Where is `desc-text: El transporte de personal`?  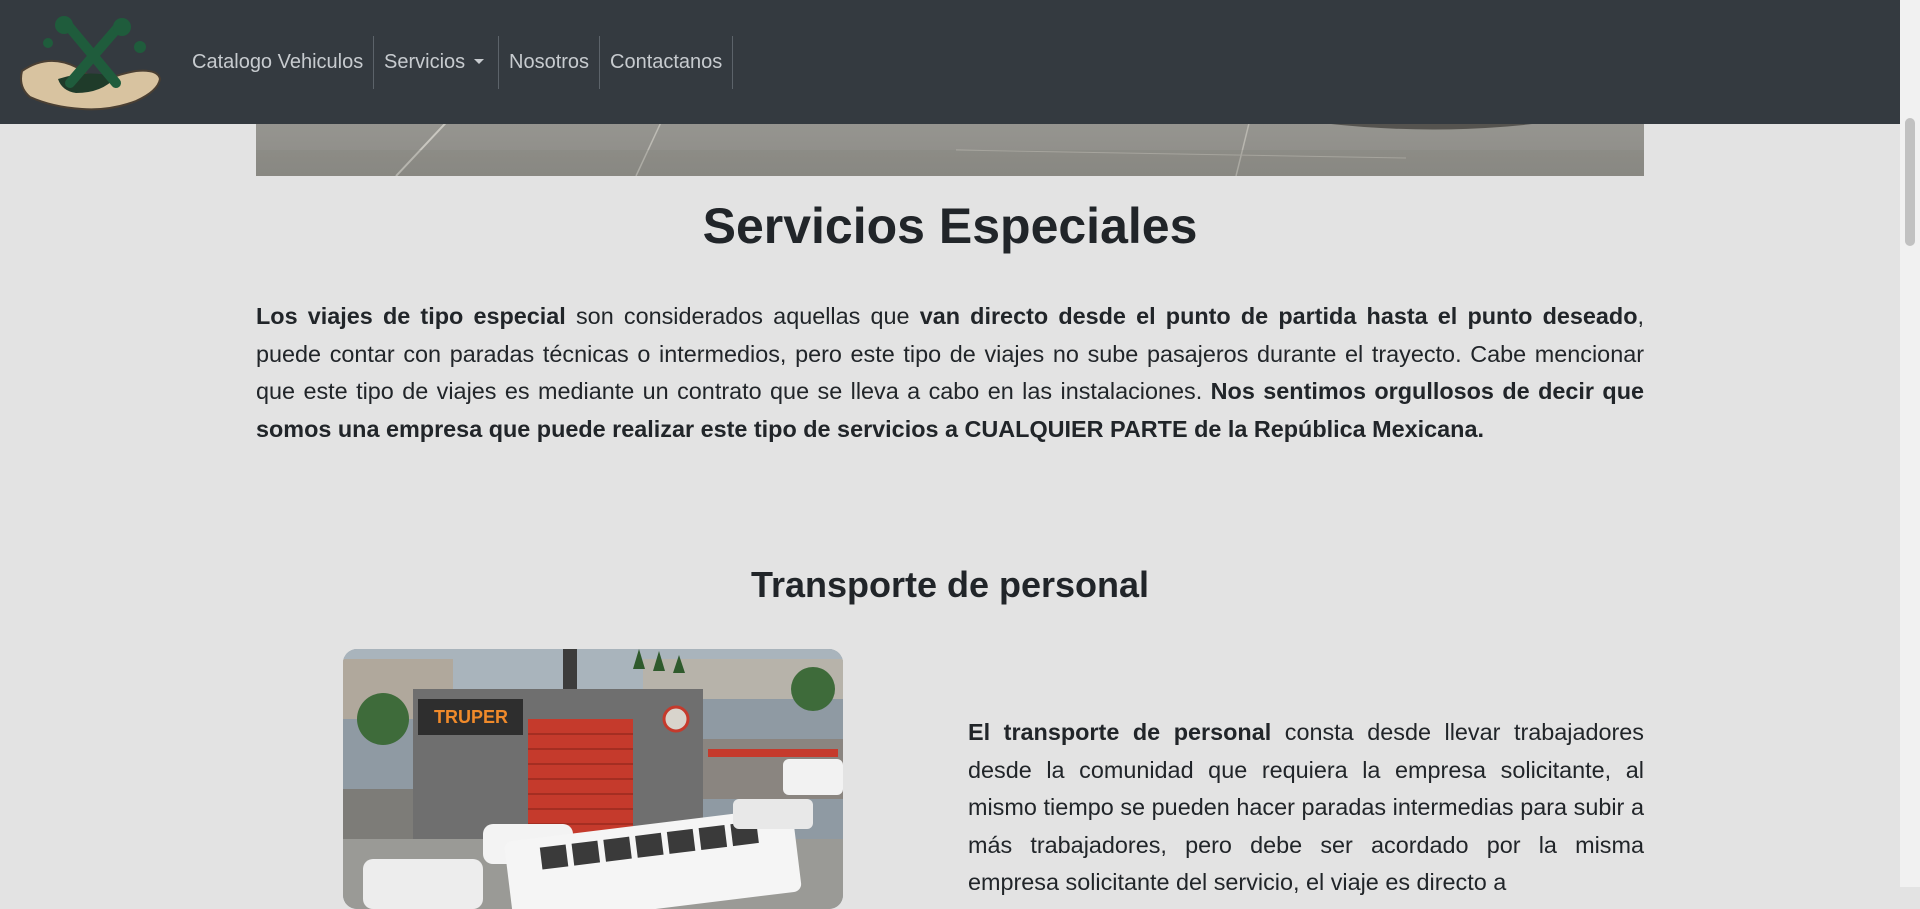
desc-text: El transporte de personal is located at coordinates (1120, 732).